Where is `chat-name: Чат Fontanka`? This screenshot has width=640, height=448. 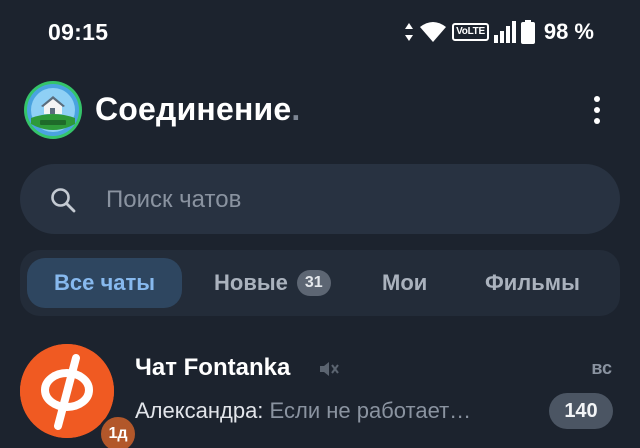 chat-name: Чат Fontanka is located at coordinates (213, 367).